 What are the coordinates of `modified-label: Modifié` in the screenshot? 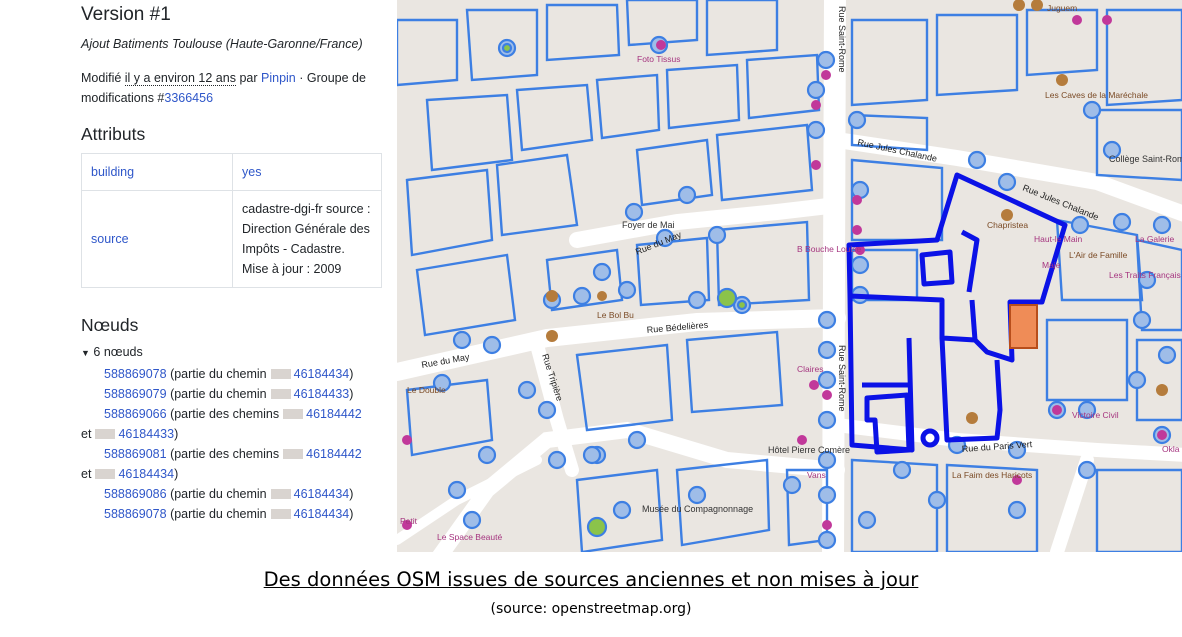 It's located at (101, 78).